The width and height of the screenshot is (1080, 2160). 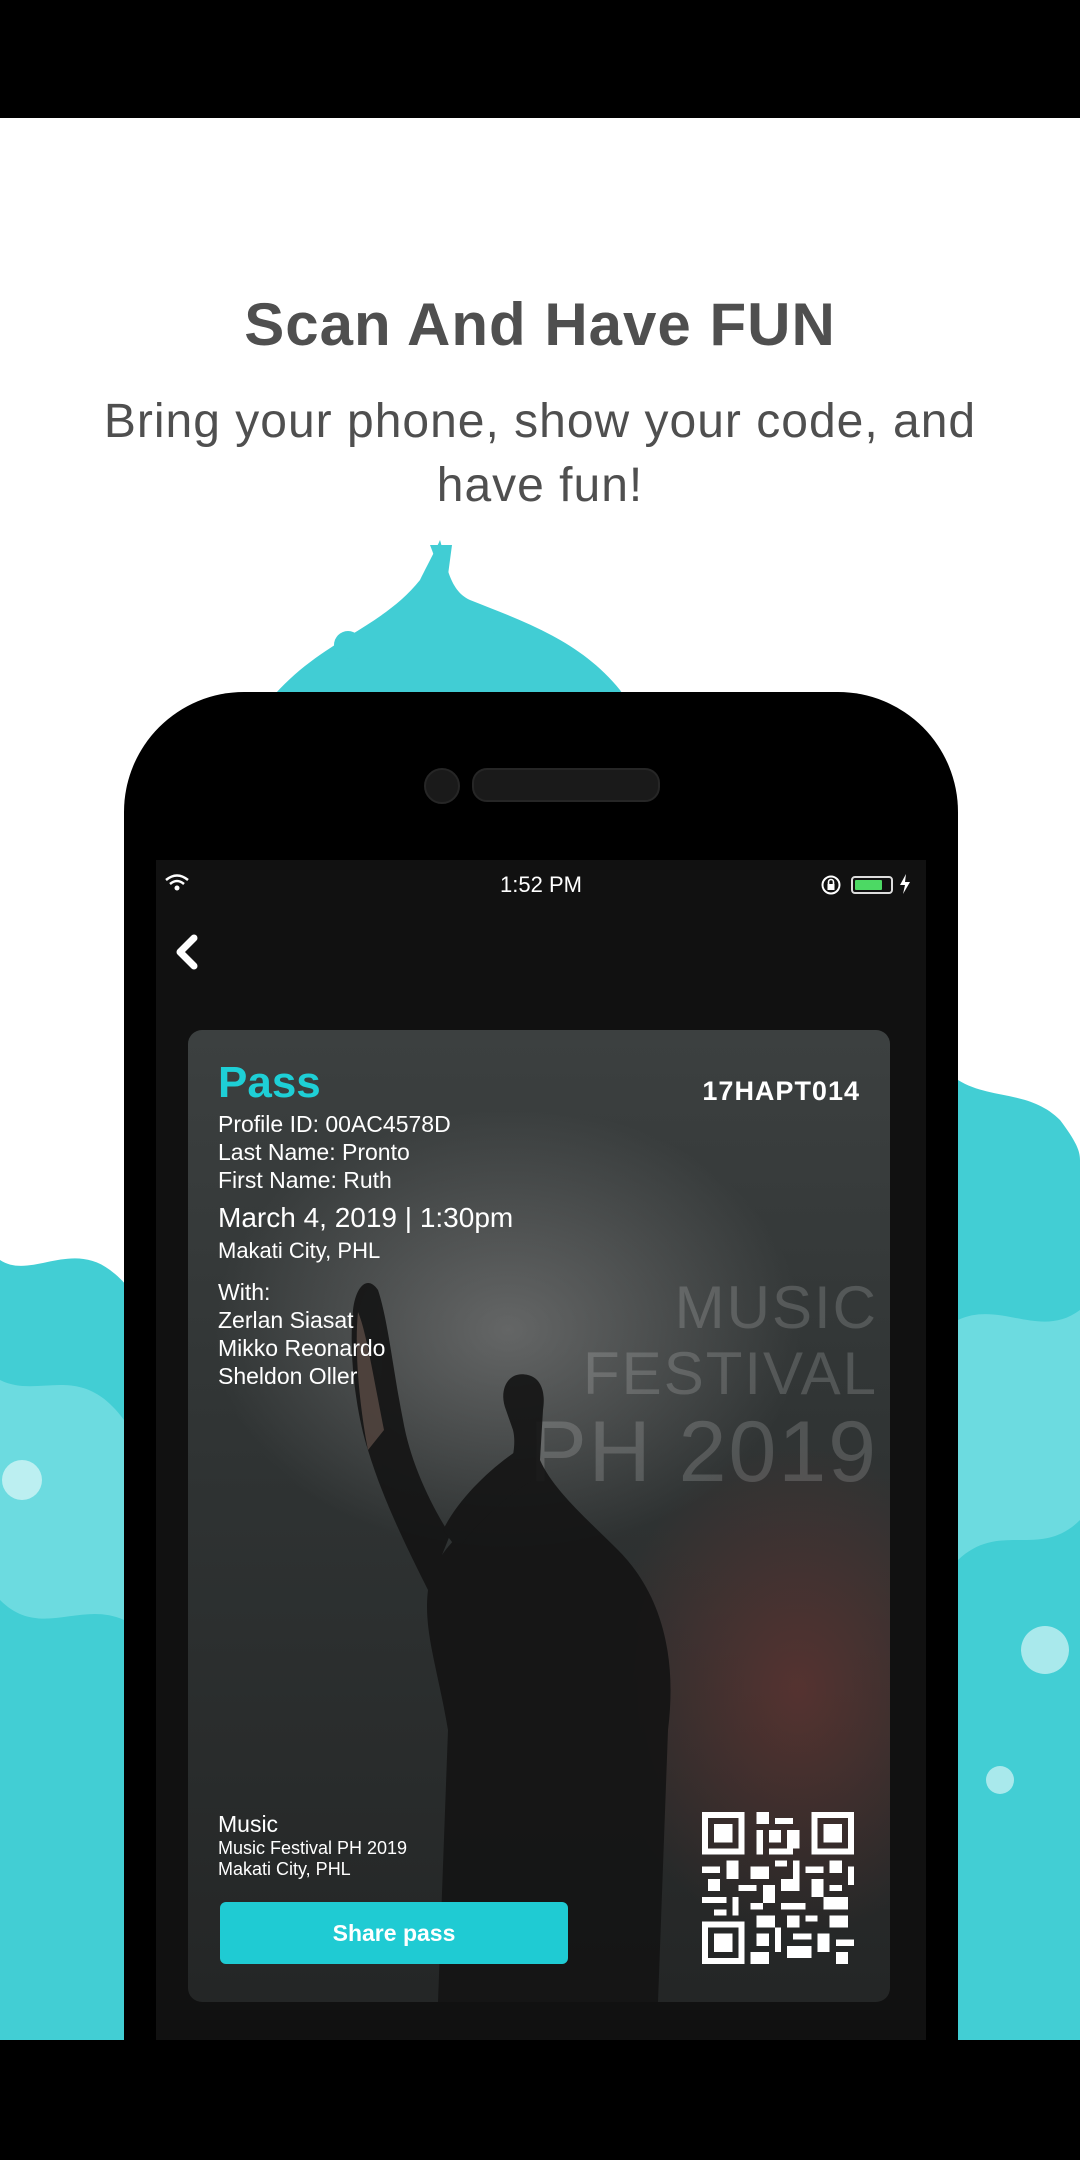 What do you see at coordinates (566, 785) in the screenshot?
I see `phone-speaker` at bounding box center [566, 785].